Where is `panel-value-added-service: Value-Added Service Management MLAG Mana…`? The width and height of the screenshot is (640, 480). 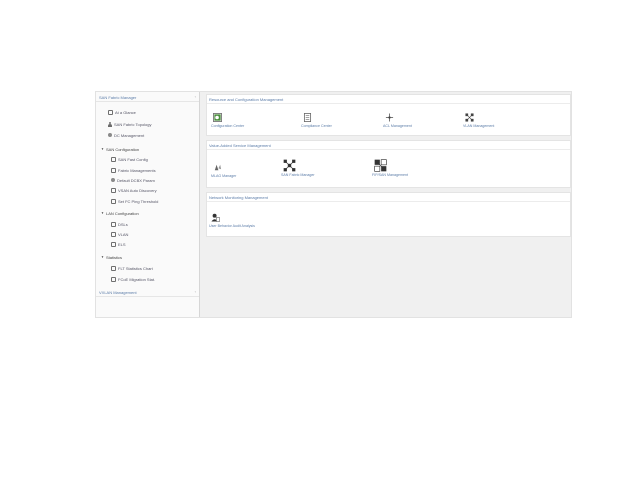 panel-value-added-service: Value-Added Service Management MLAG Mana… is located at coordinates (388, 164).